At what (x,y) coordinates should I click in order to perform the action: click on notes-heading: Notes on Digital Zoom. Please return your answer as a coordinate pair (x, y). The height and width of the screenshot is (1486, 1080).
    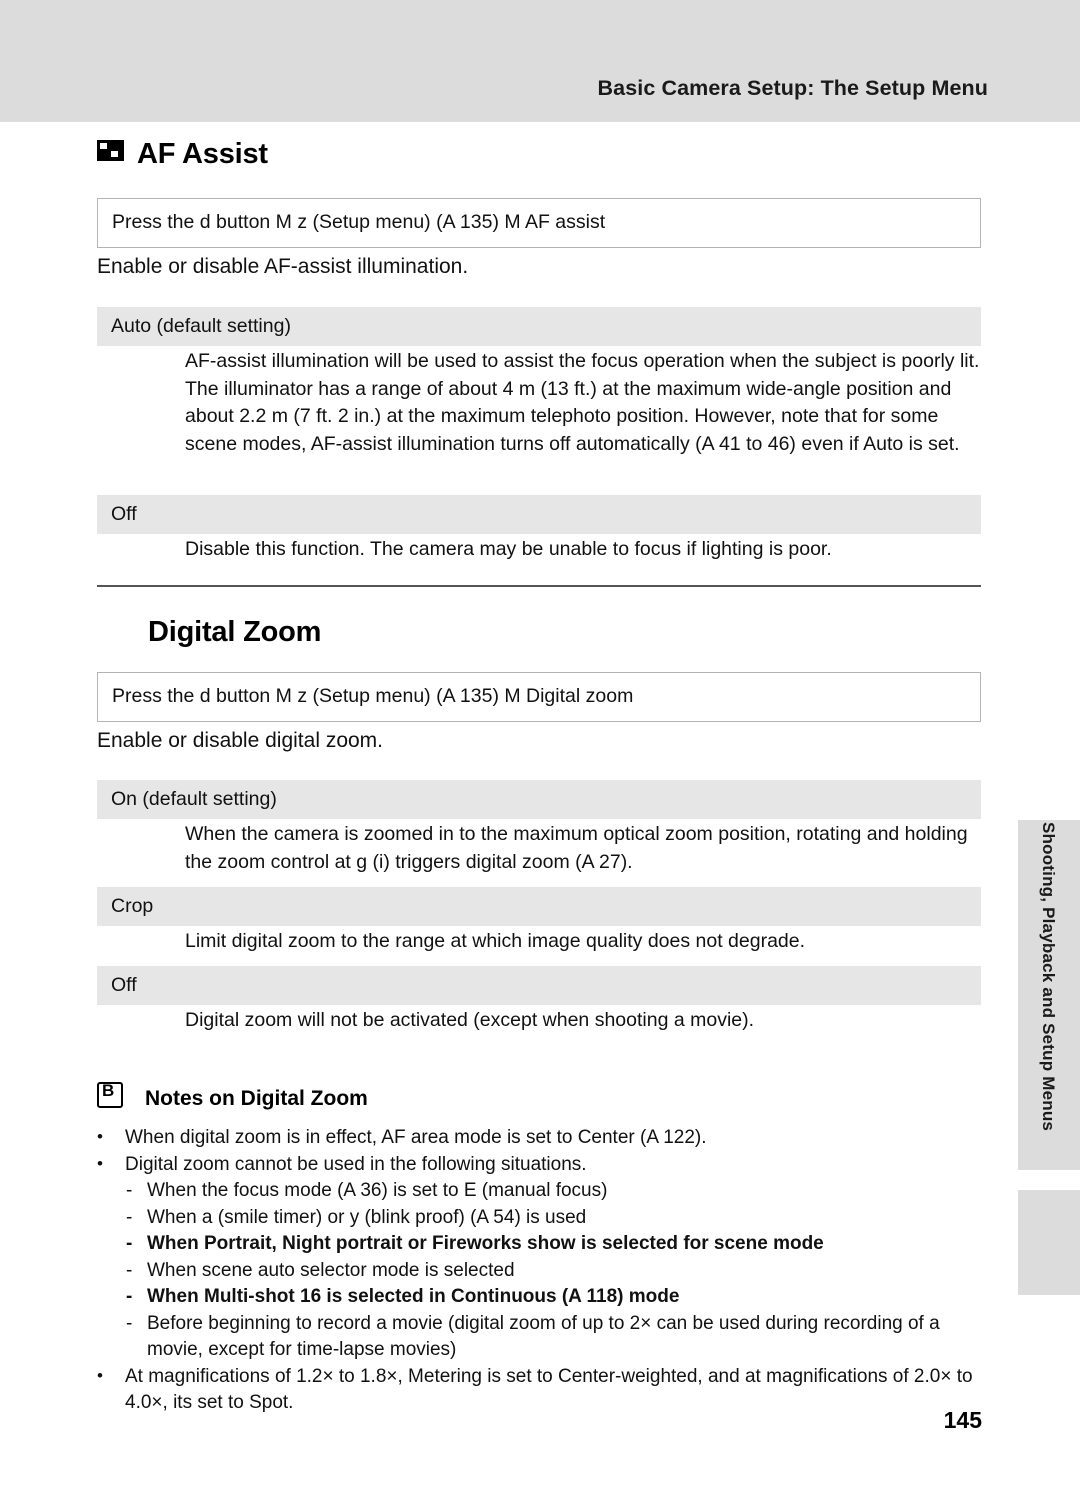
    Looking at the image, I should click on (232, 1096).